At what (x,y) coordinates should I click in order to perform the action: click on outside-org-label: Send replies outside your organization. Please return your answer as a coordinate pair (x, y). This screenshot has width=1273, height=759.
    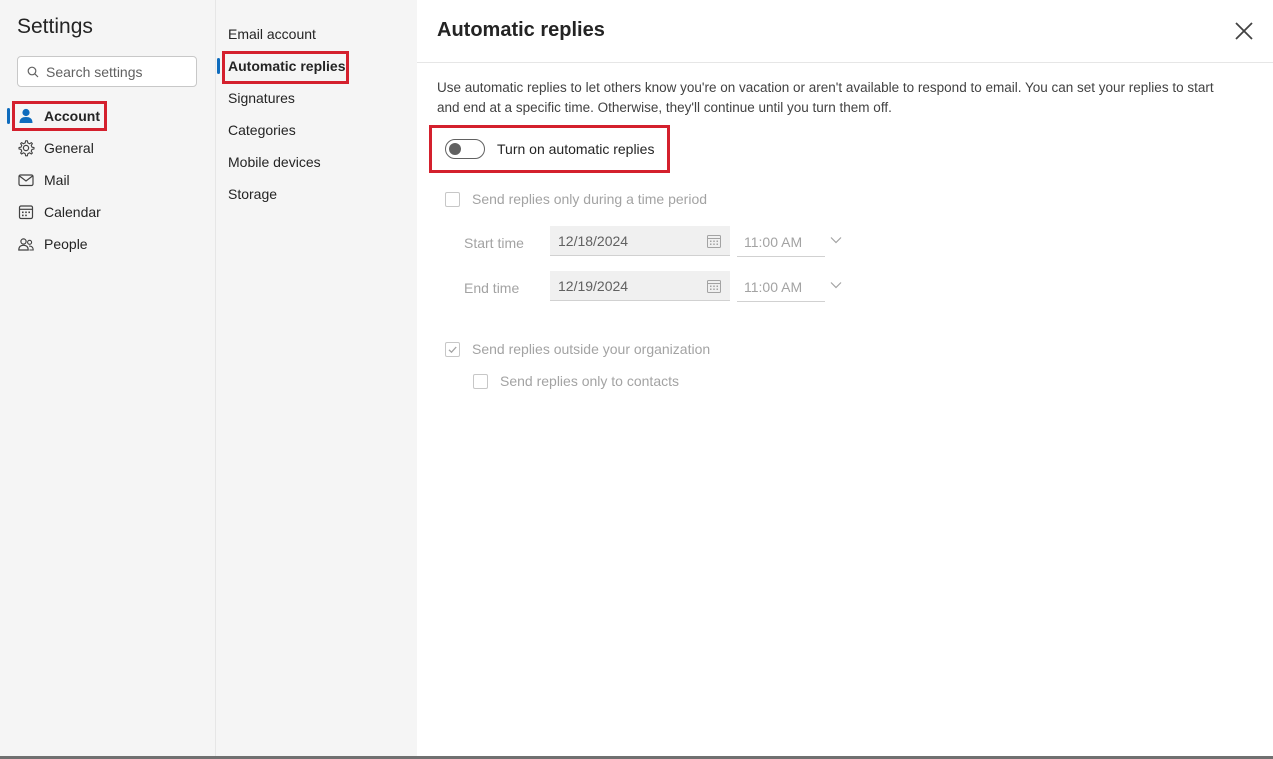
    Looking at the image, I should click on (591, 349).